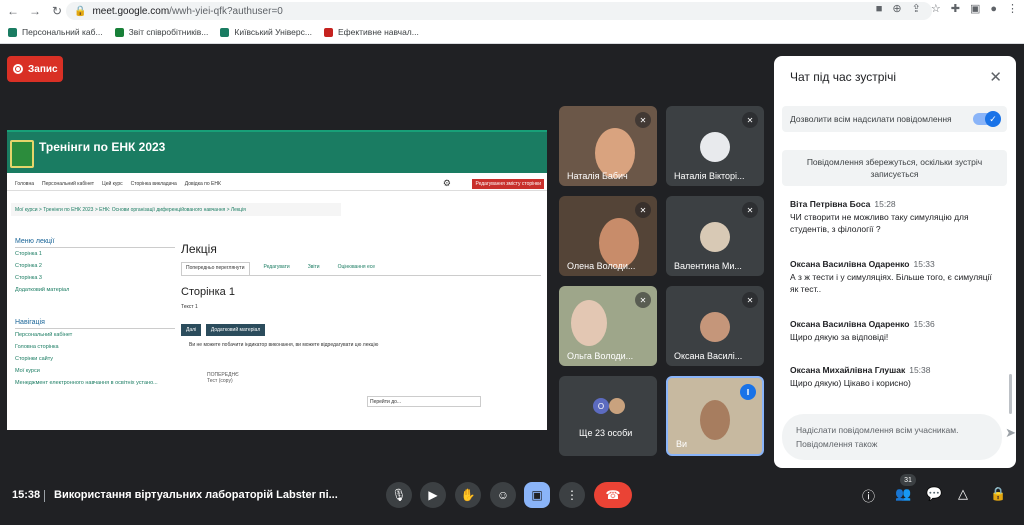 This screenshot has height=525, width=1024. Describe the element at coordinates (903, 494) in the screenshot. I see `people-icon: 👥` at that location.